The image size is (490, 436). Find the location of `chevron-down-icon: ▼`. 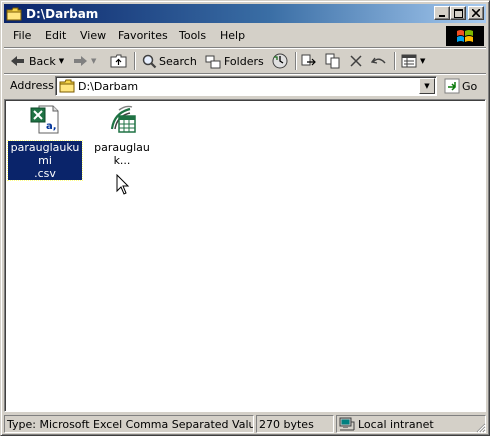

chevron-down-icon: ▼ is located at coordinates (427, 86).